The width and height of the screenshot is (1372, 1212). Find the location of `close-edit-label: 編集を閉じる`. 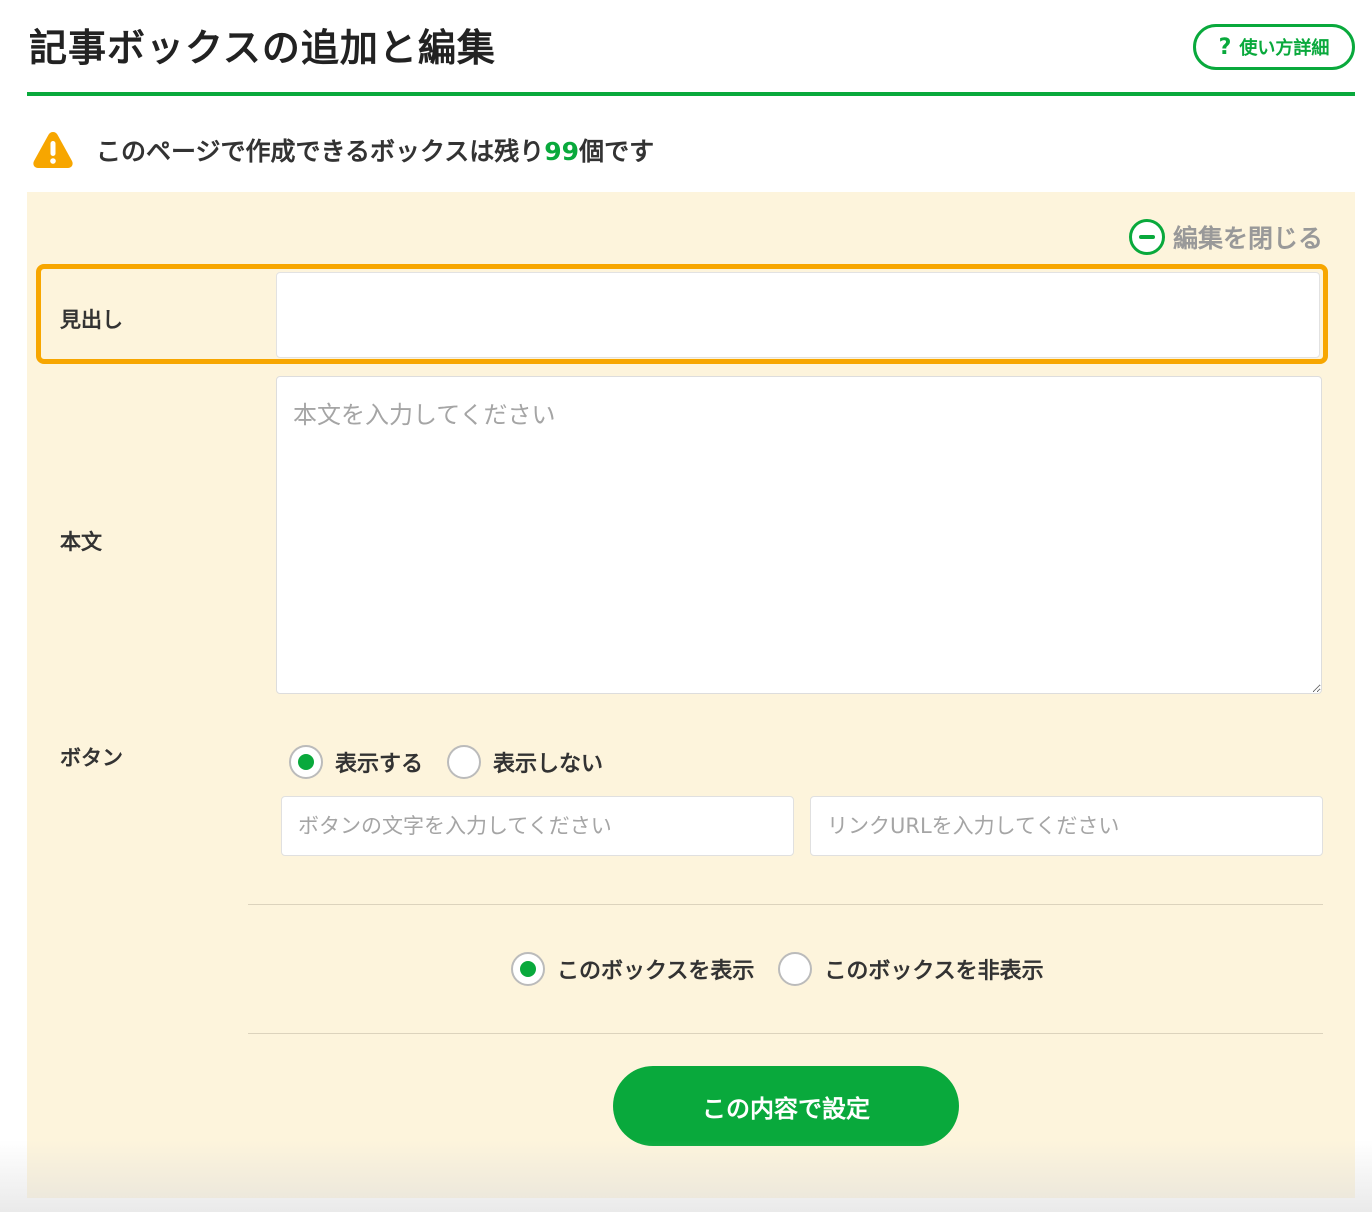

close-edit-label: 編集を閉じる is located at coordinates (1247, 238).